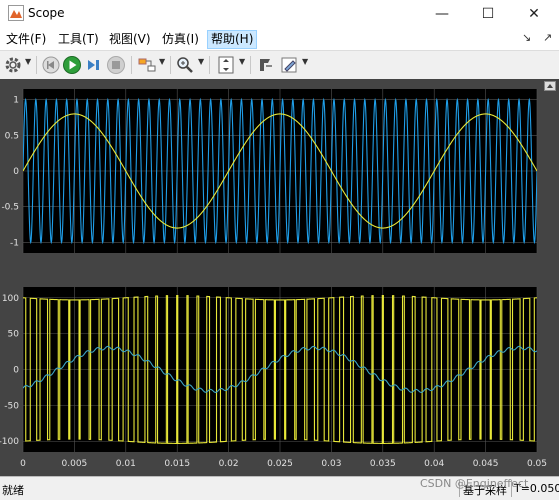 The width and height of the screenshot is (559, 500). I want to click on gear-dropdown-icon: ▼, so click(28, 61).